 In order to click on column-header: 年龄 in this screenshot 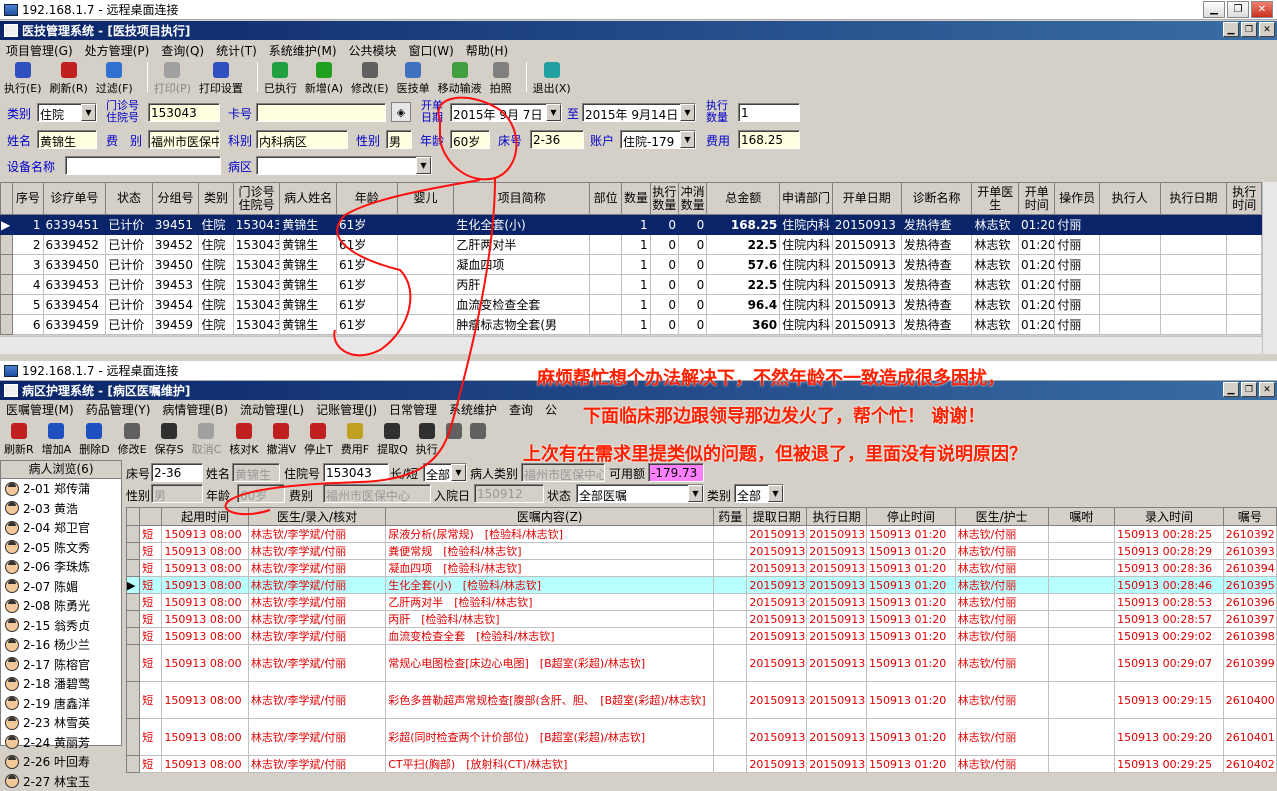, I will do `click(366, 199)`.